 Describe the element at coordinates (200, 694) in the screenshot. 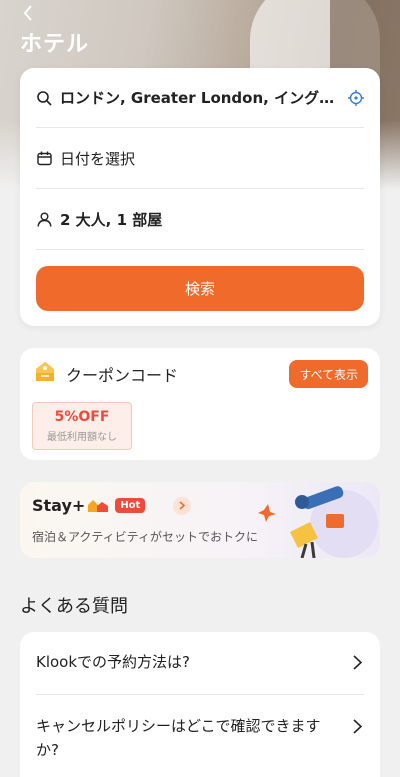

I see `faq-divider` at that location.